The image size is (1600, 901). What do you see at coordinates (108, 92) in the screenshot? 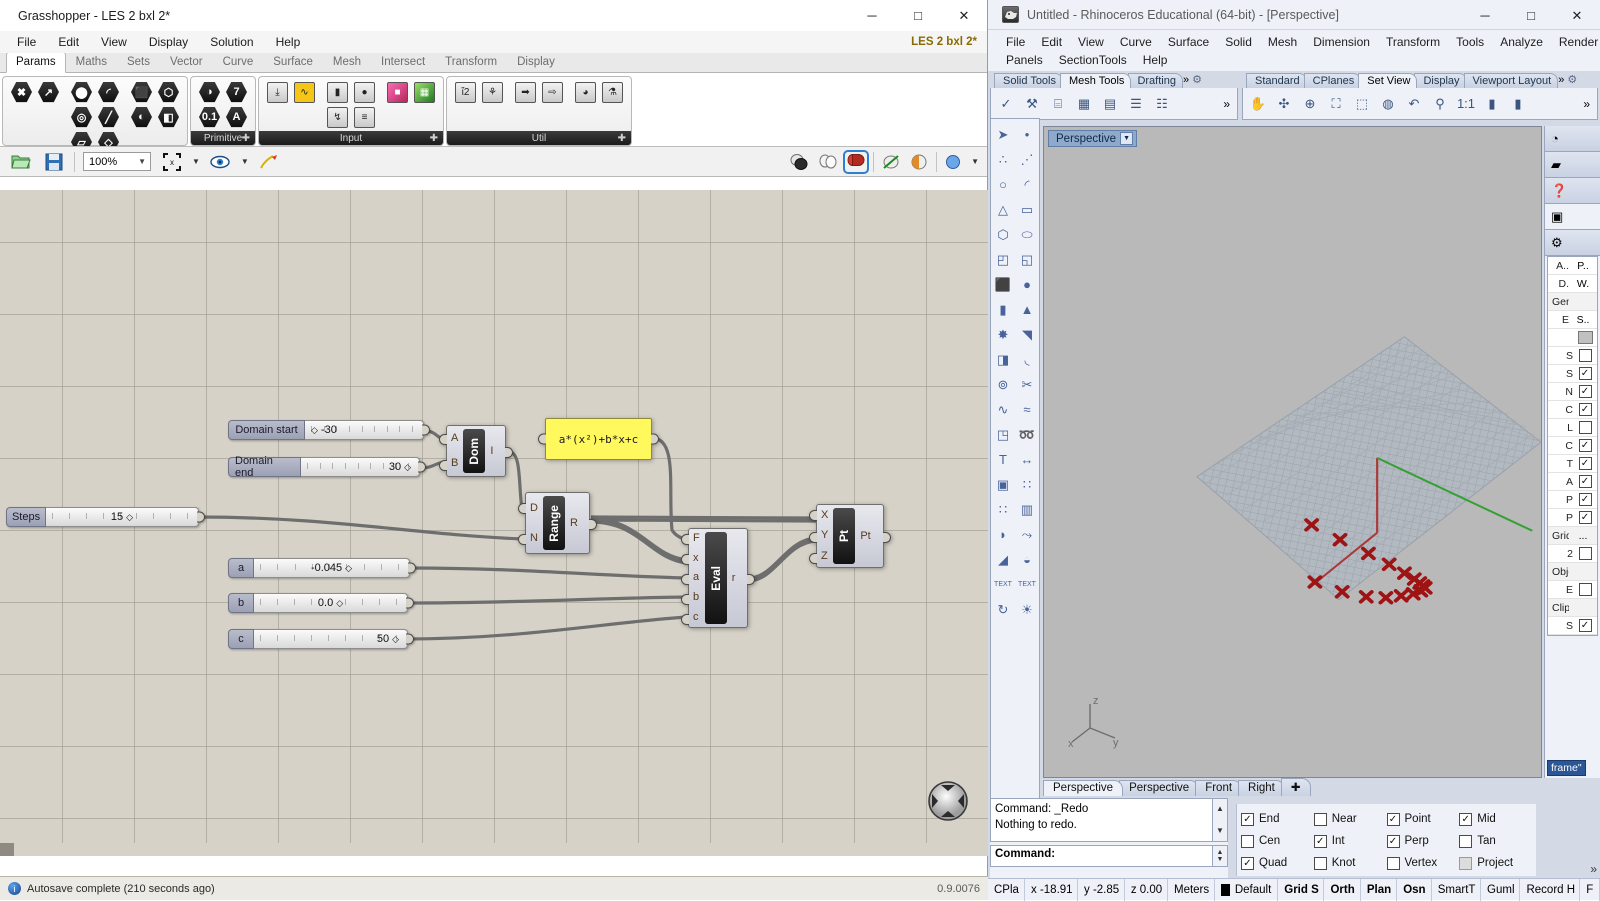
I see `geometry-arc-icon: ◜` at bounding box center [108, 92].